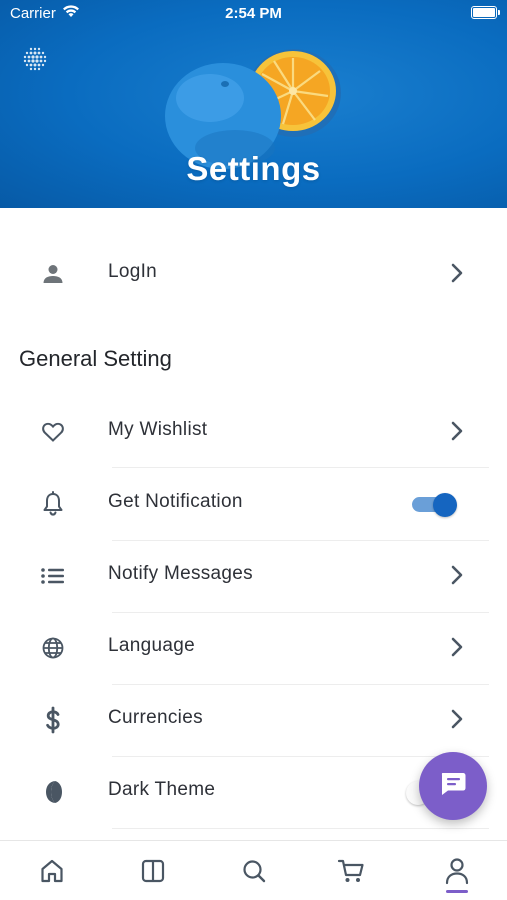 This screenshot has width=507, height=900. I want to click on notification-toggle, so click(435, 505).